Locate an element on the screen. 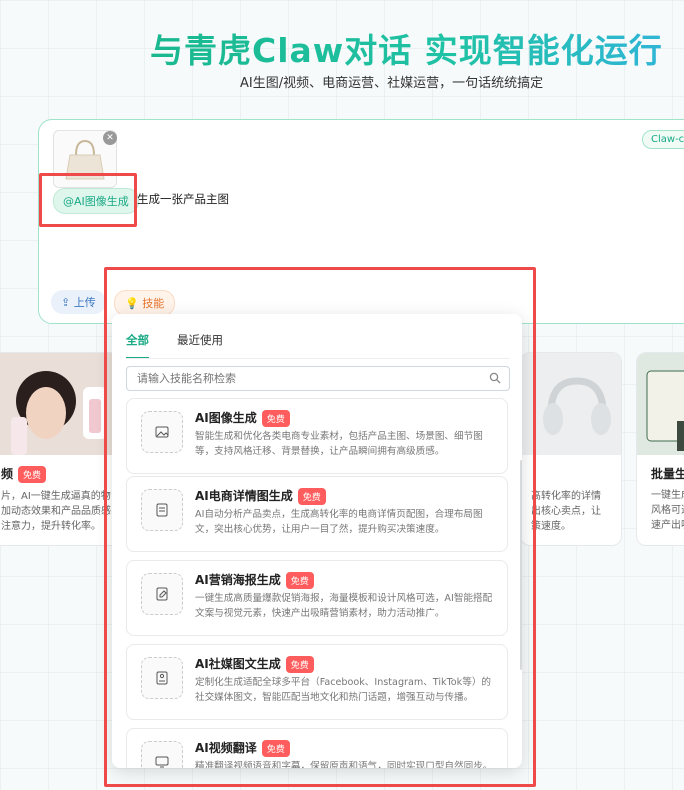  upload-button: ⇪ 上传 is located at coordinates (78, 302).